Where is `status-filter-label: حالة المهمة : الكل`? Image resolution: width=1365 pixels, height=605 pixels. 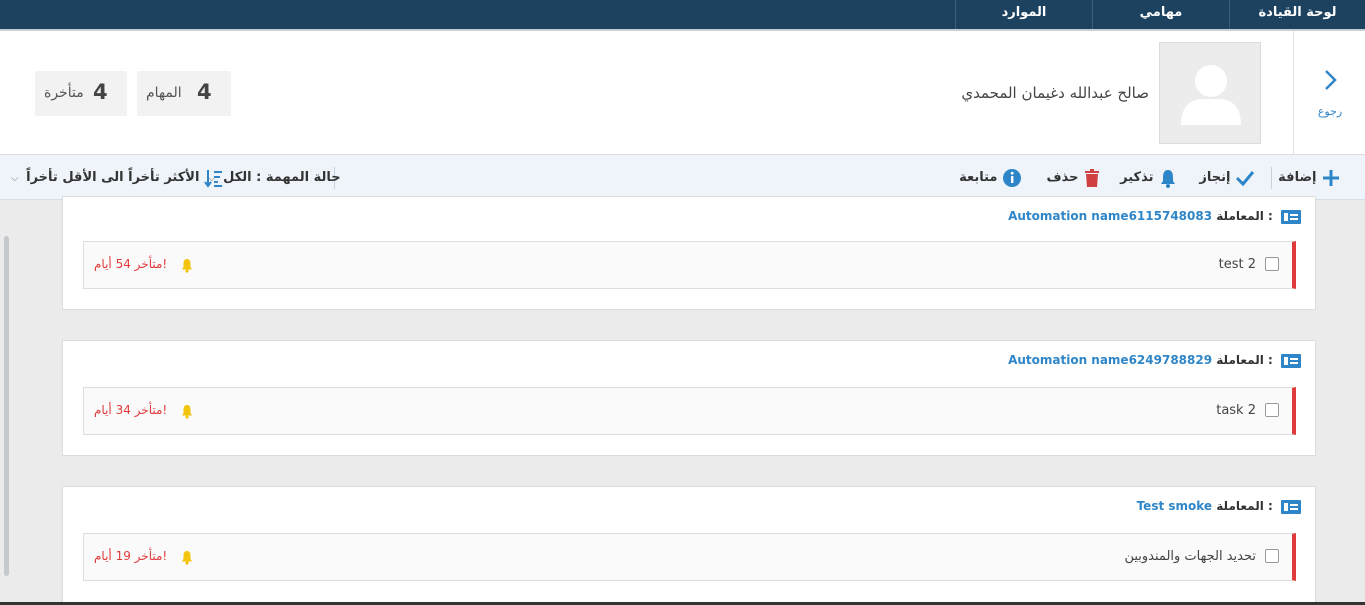 status-filter-label: حالة المهمة : الكل is located at coordinates (282, 177).